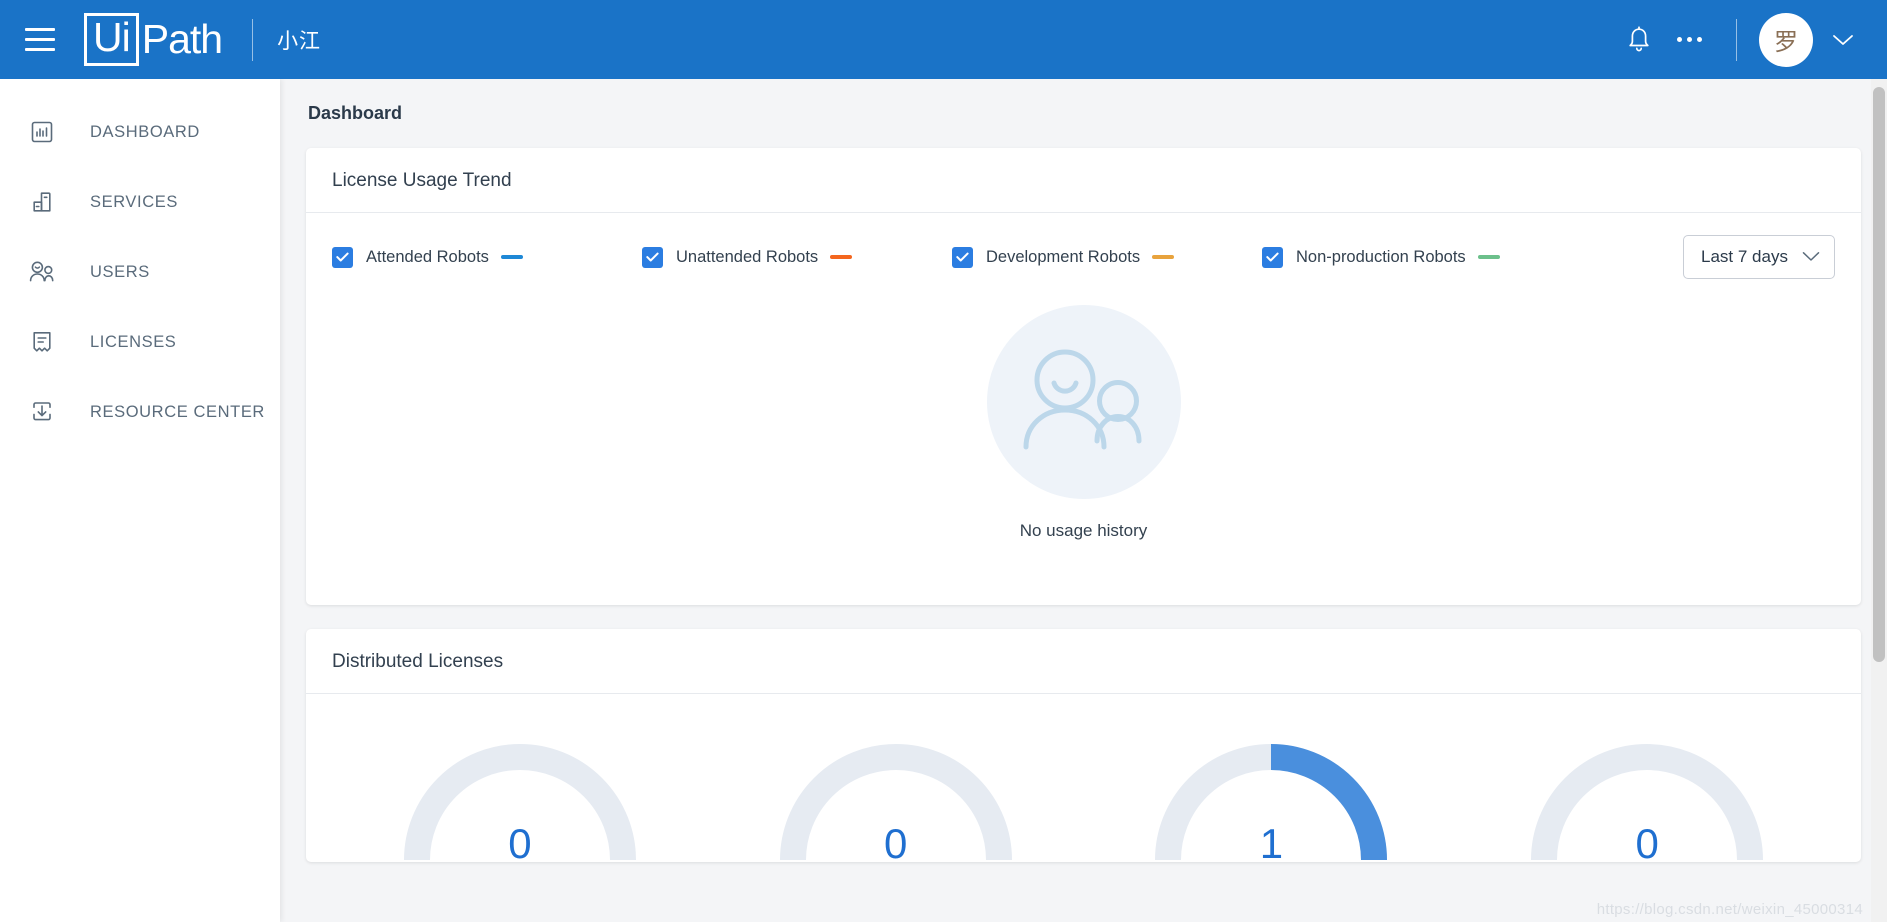  I want to click on checkbox-development-robots, so click(962, 257).